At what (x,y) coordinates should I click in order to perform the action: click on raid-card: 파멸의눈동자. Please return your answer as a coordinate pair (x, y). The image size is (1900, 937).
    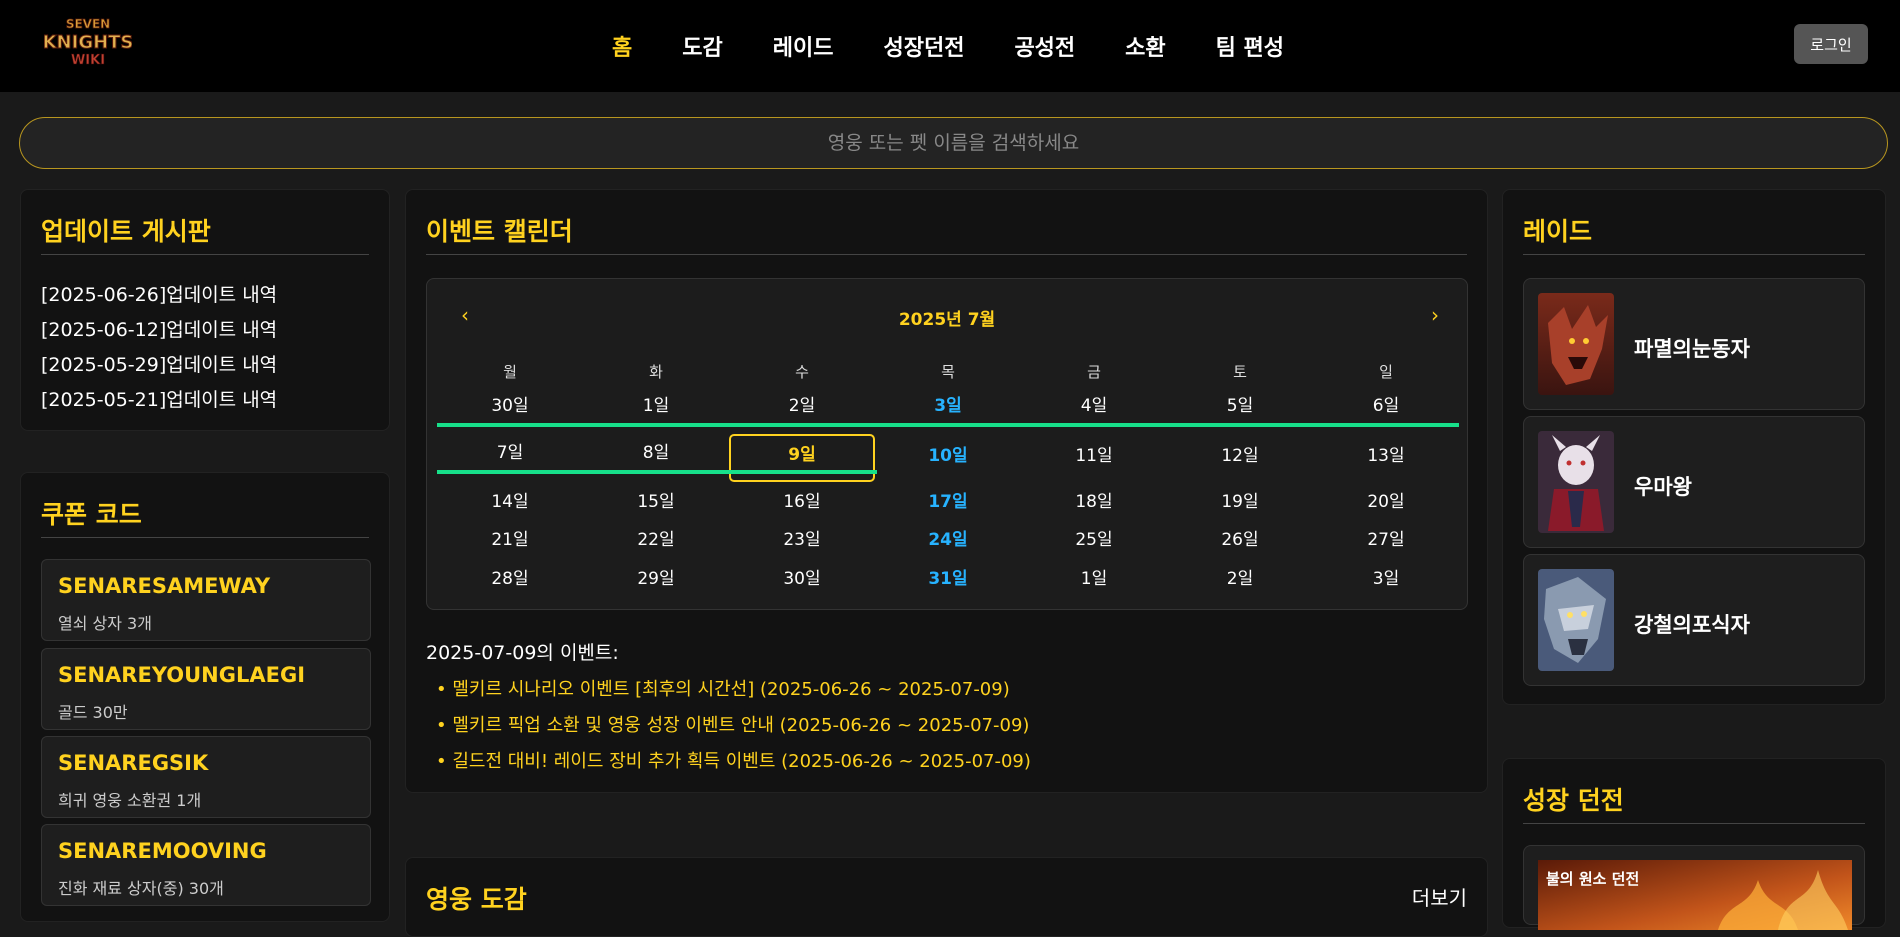
    Looking at the image, I should click on (1694, 344).